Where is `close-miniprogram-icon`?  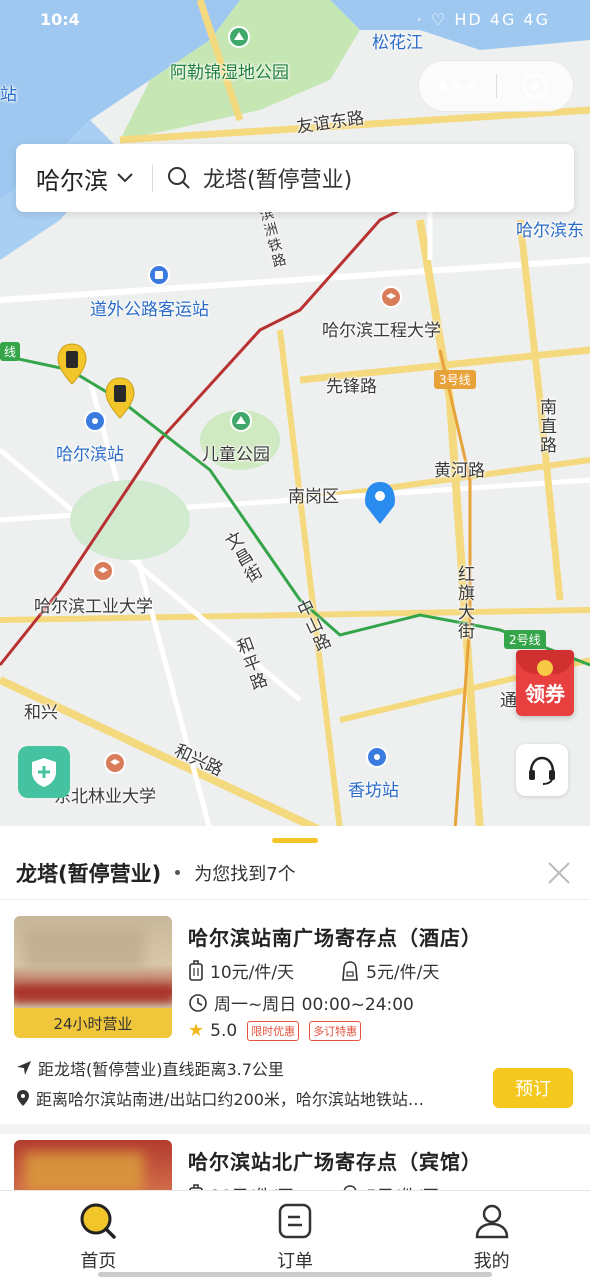
close-miniprogram-icon is located at coordinates (535, 86).